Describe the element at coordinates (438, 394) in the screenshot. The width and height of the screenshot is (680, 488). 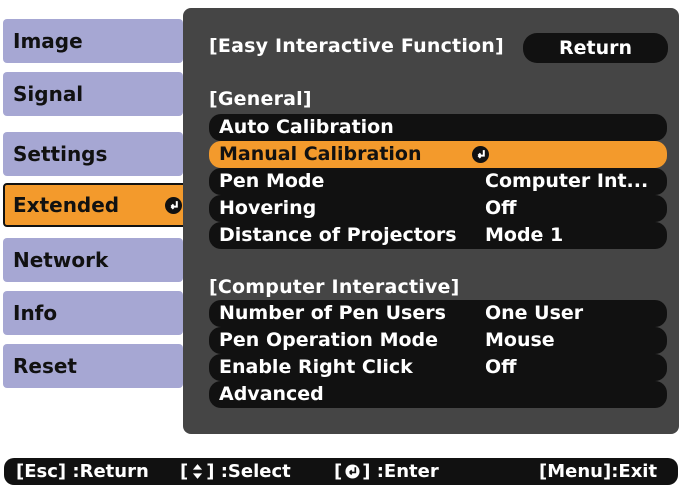
I see `menu-row-advanced: Advanced` at that location.